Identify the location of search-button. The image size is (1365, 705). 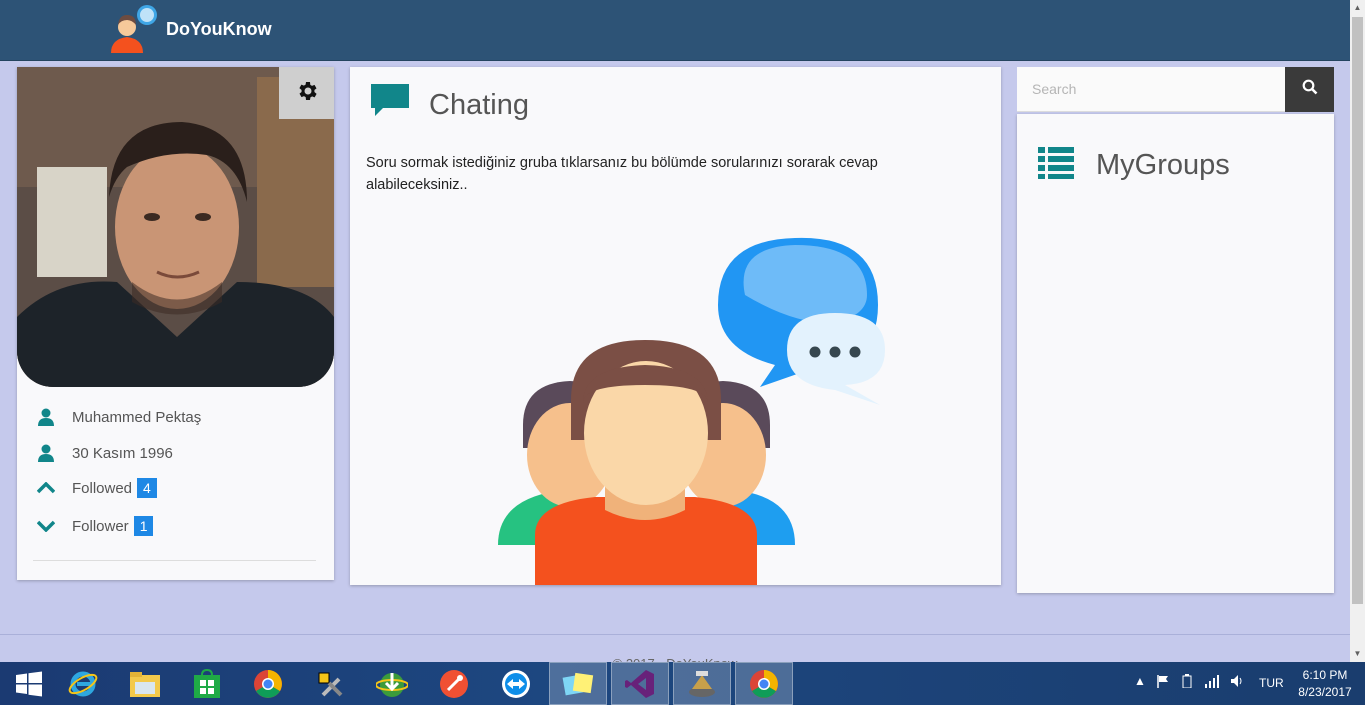
(1309, 89).